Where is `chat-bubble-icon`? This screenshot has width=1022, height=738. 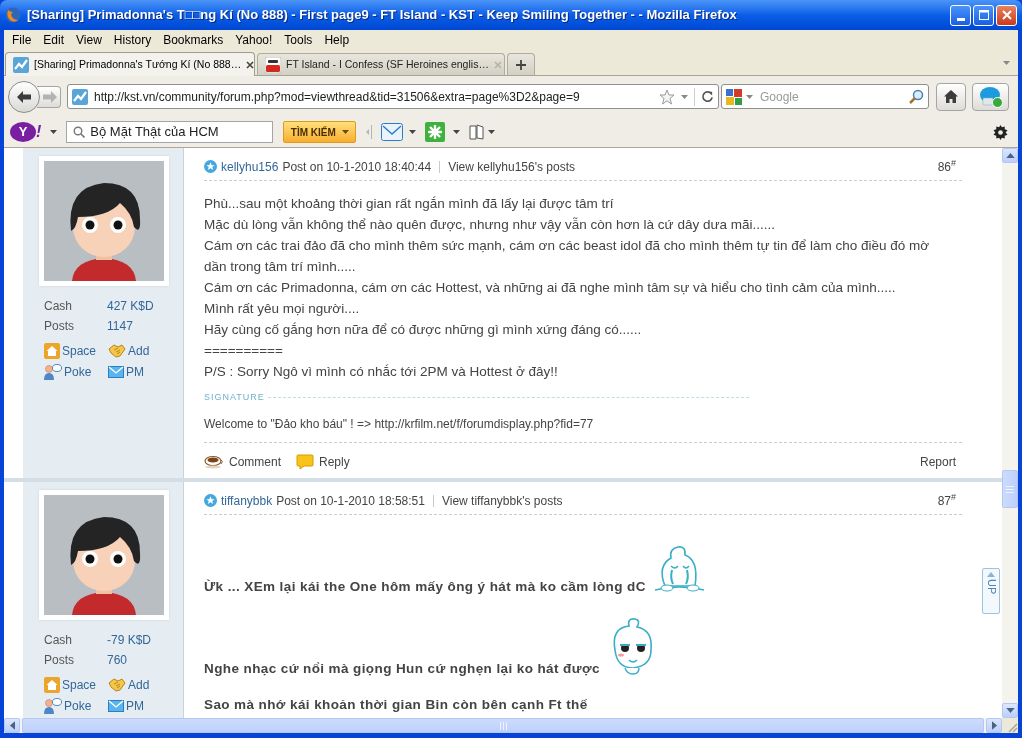 chat-bubble-icon is located at coordinates (990, 96).